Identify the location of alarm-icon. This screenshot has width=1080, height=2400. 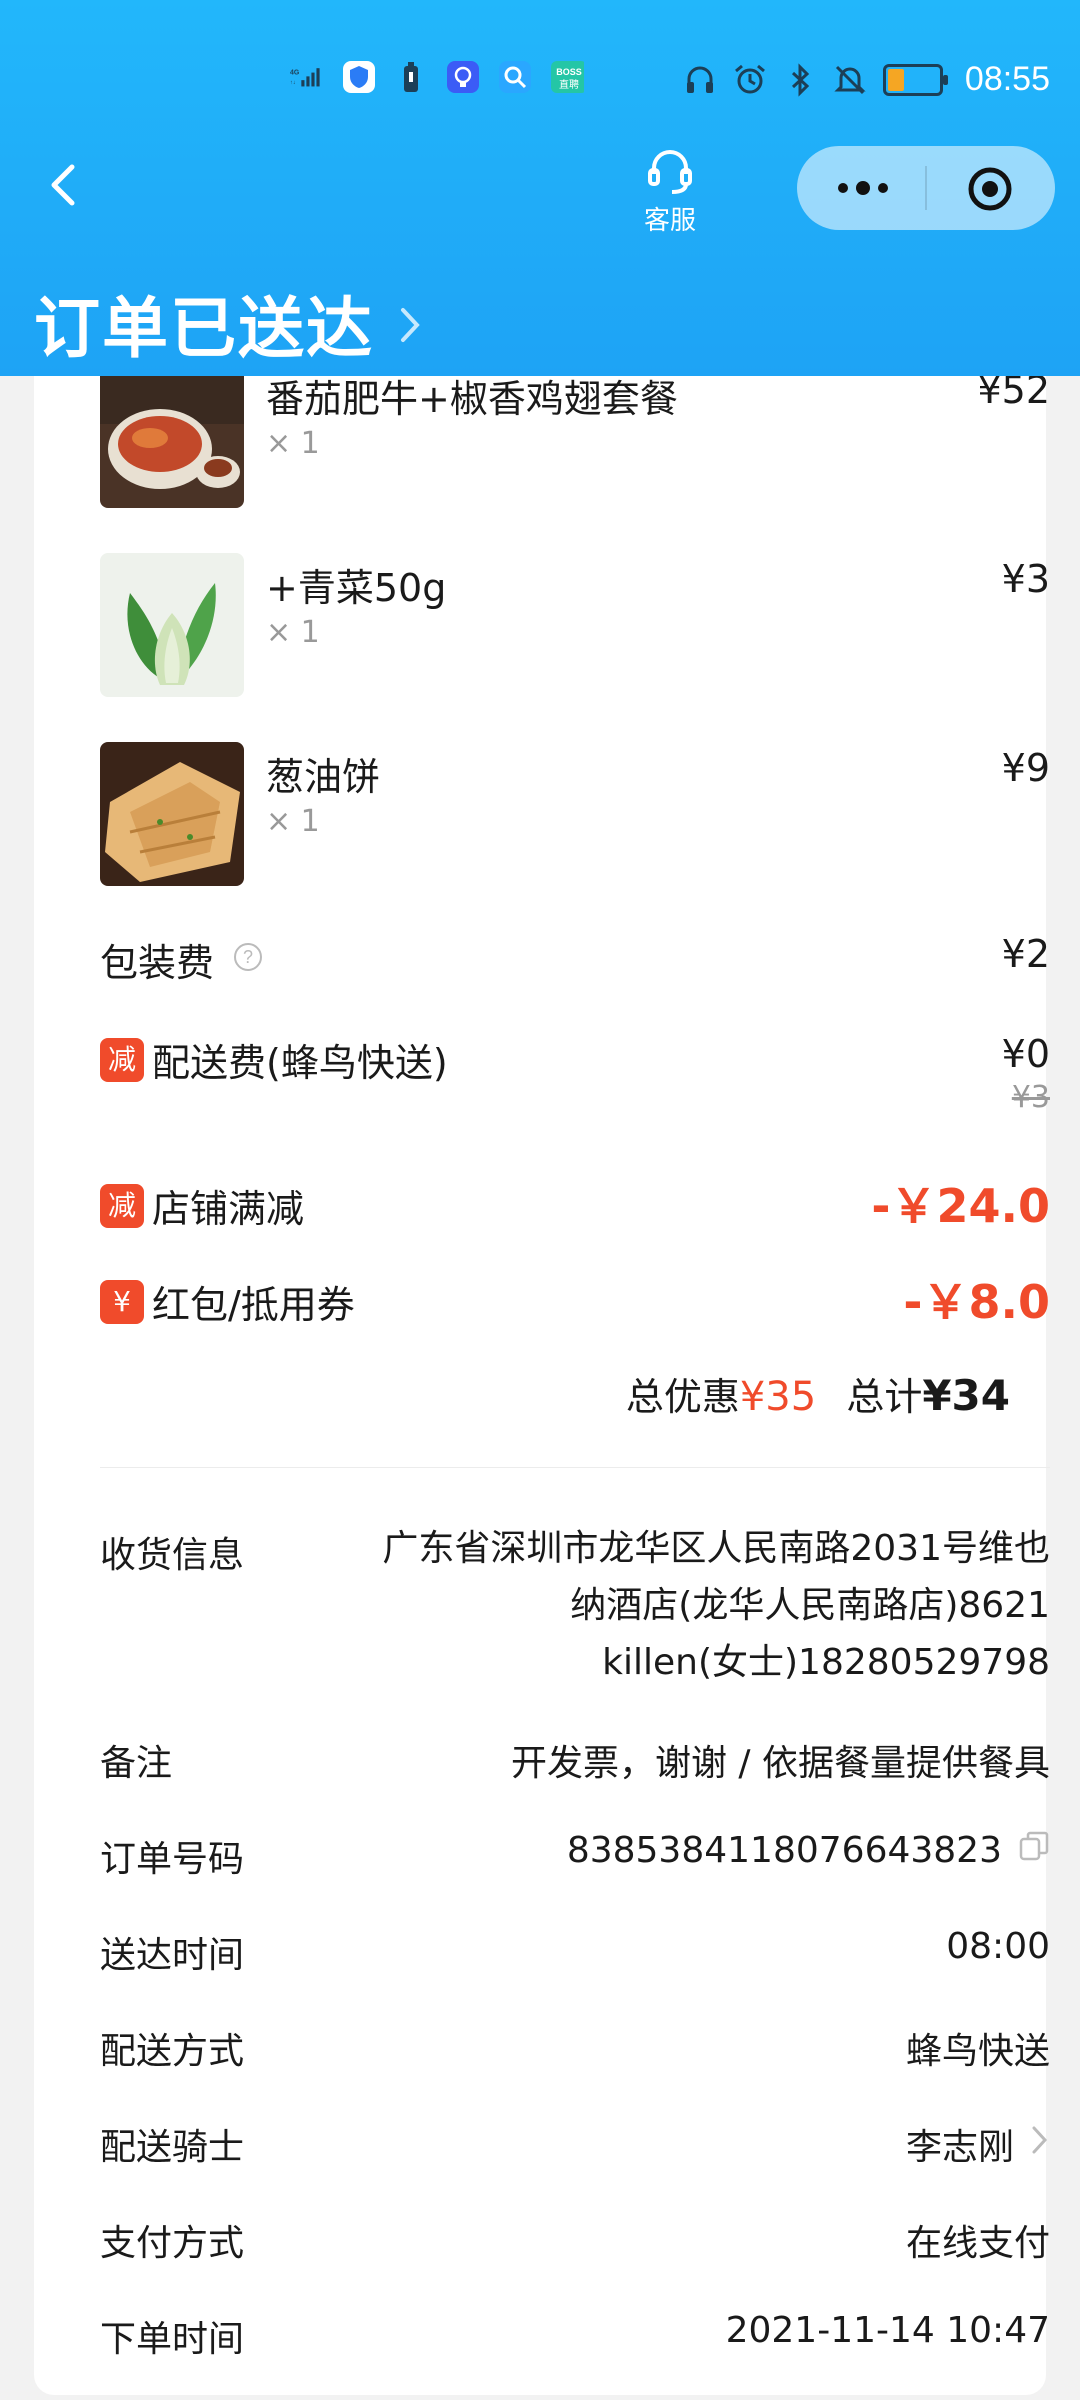
(750, 80).